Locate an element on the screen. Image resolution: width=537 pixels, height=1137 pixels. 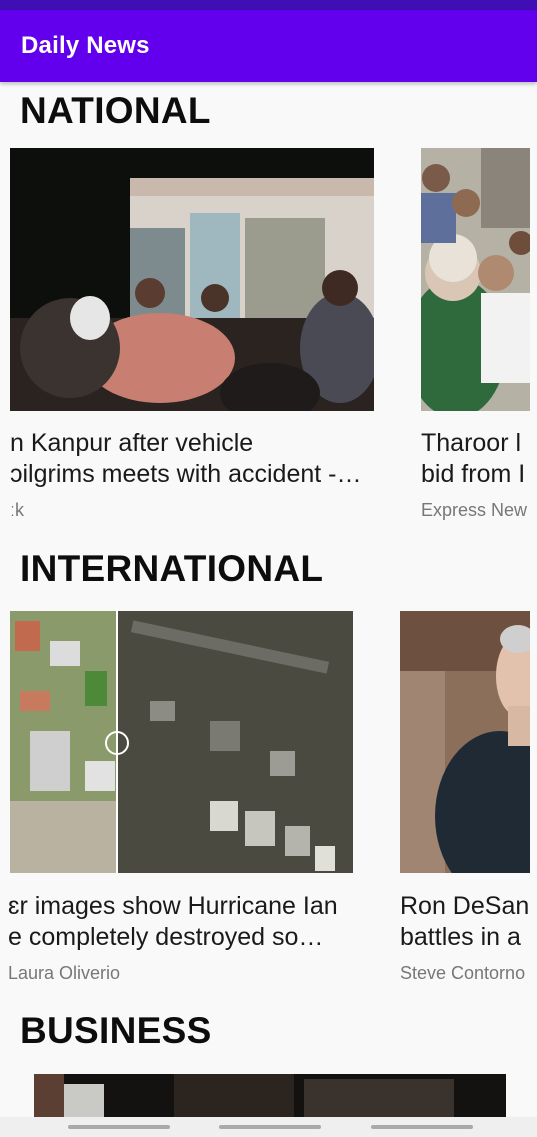
news-source: Express New is located at coordinates (474, 510).